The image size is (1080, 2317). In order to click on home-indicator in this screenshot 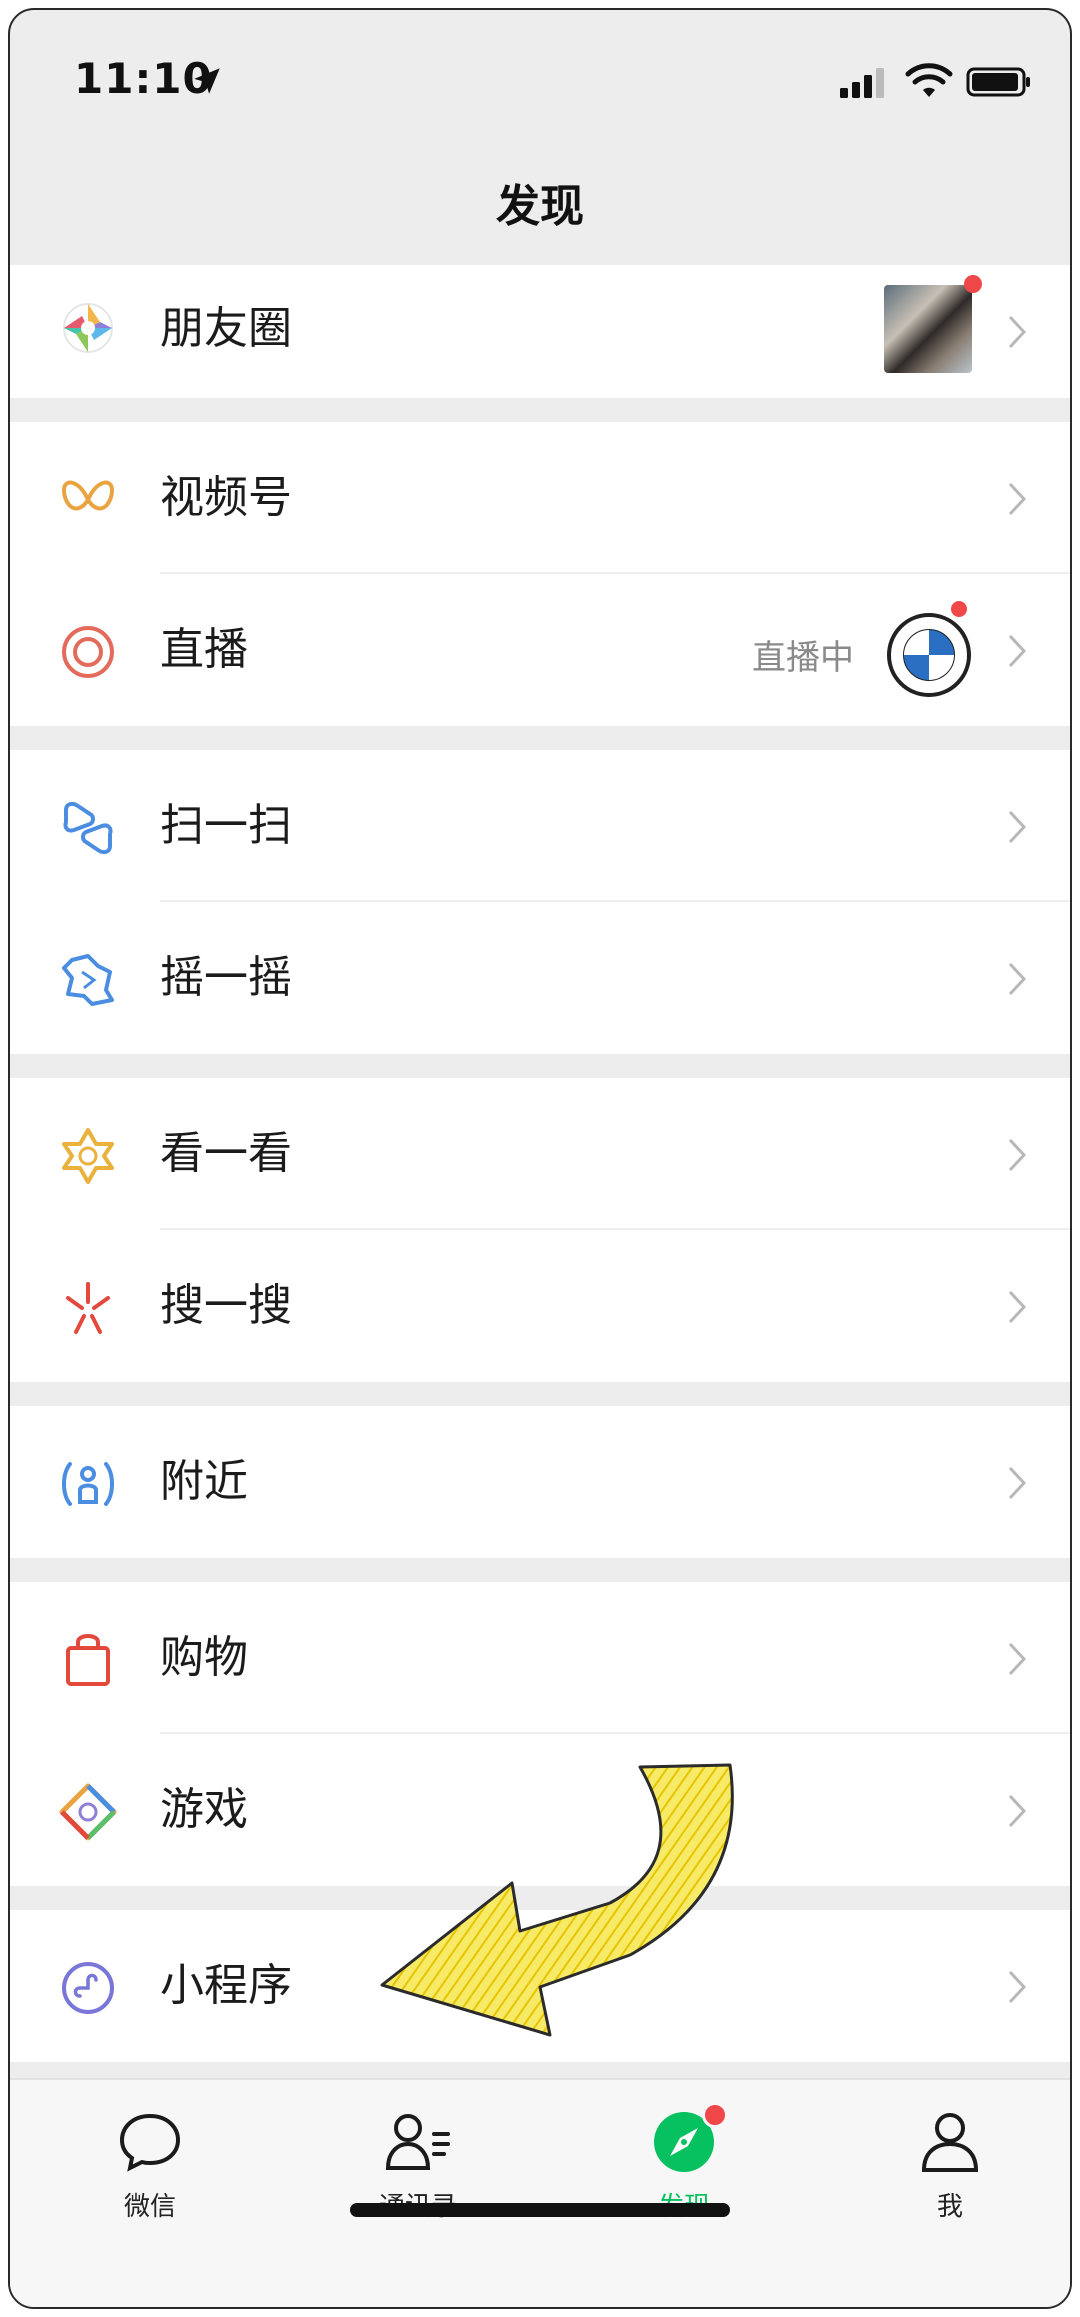, I will do `click(540, 2210)`.